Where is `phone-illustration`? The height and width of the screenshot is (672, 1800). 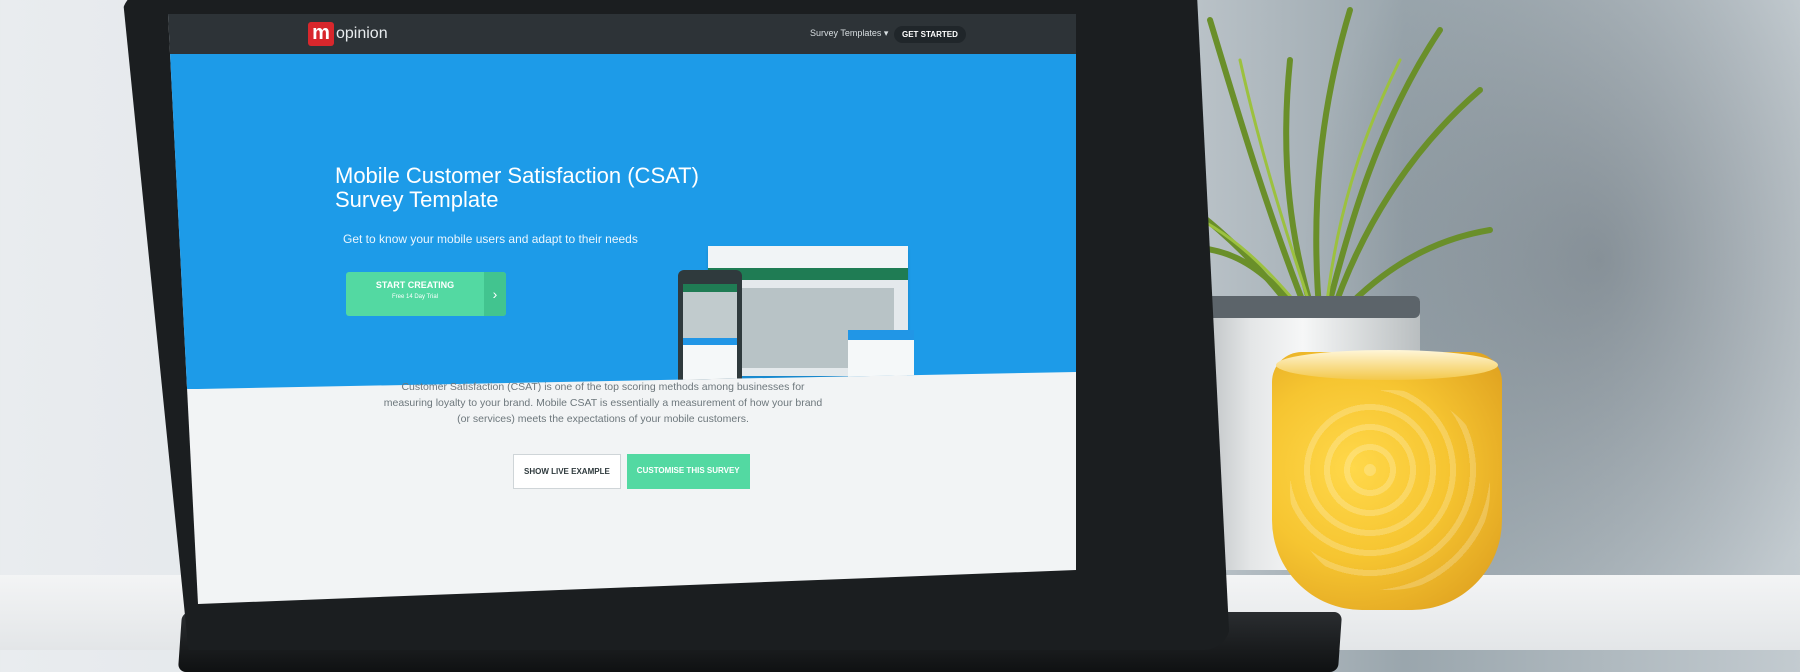 phone-illustration is located at coordinates (710, 329).